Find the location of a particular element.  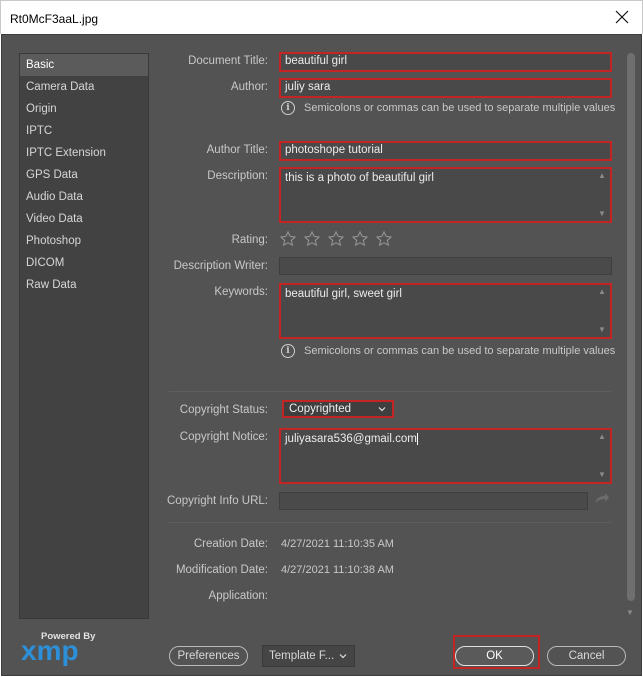

copyright-notice-text: juliyasara536@gmail.com is located at coordinates (351, 439).